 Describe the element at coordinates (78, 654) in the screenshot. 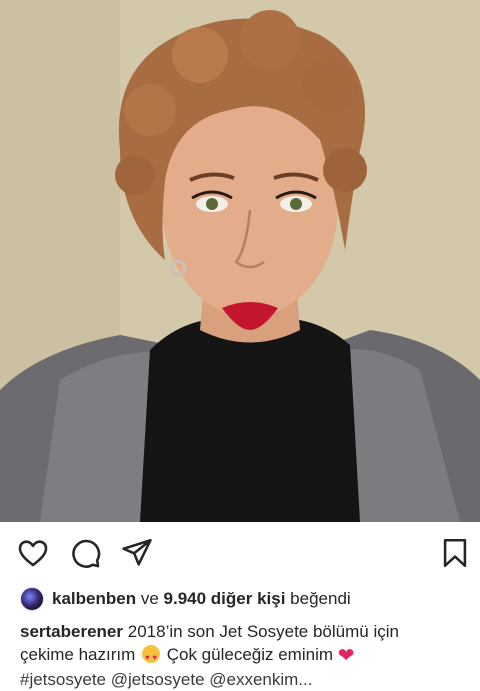

I see `caption-line2-a: çekime hazırım` at that location.